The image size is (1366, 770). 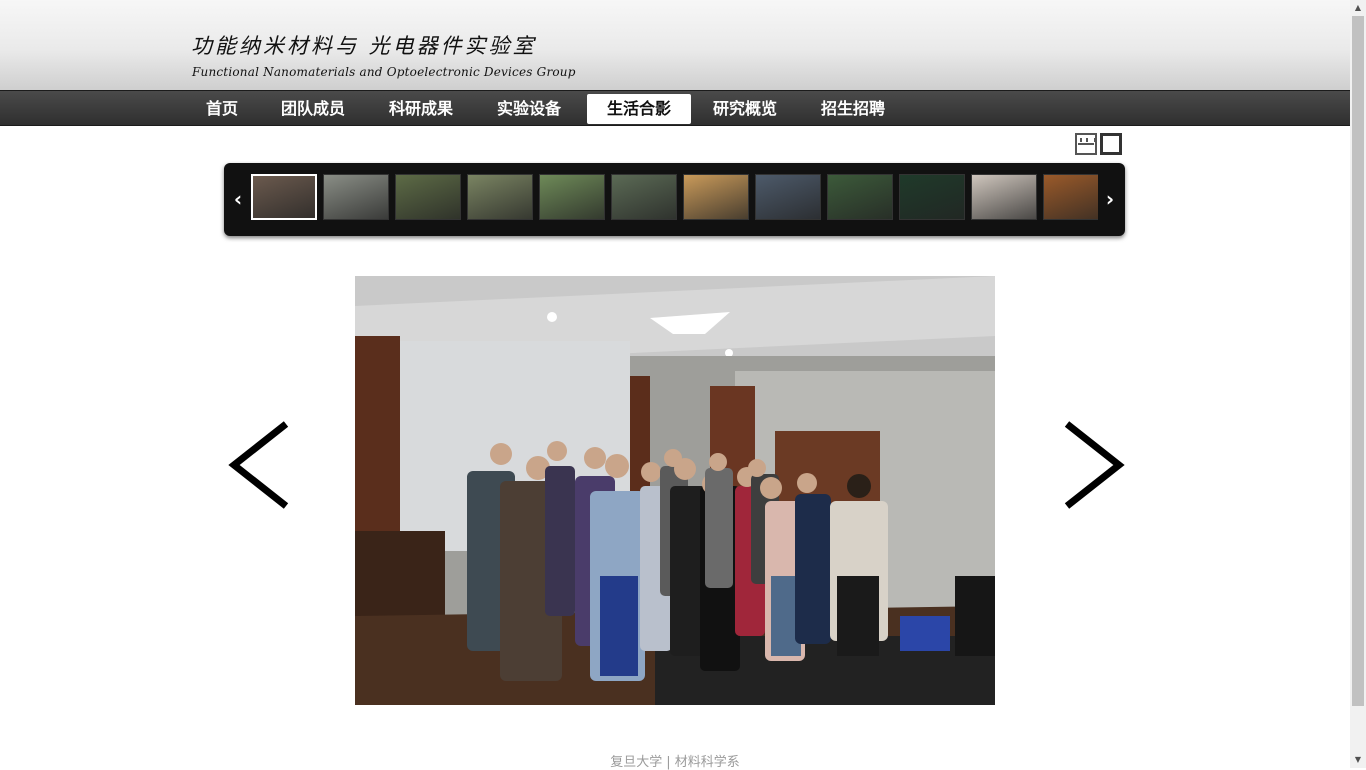 I want to click on strip-prev-button: ‹, so click(x=238, y=199).